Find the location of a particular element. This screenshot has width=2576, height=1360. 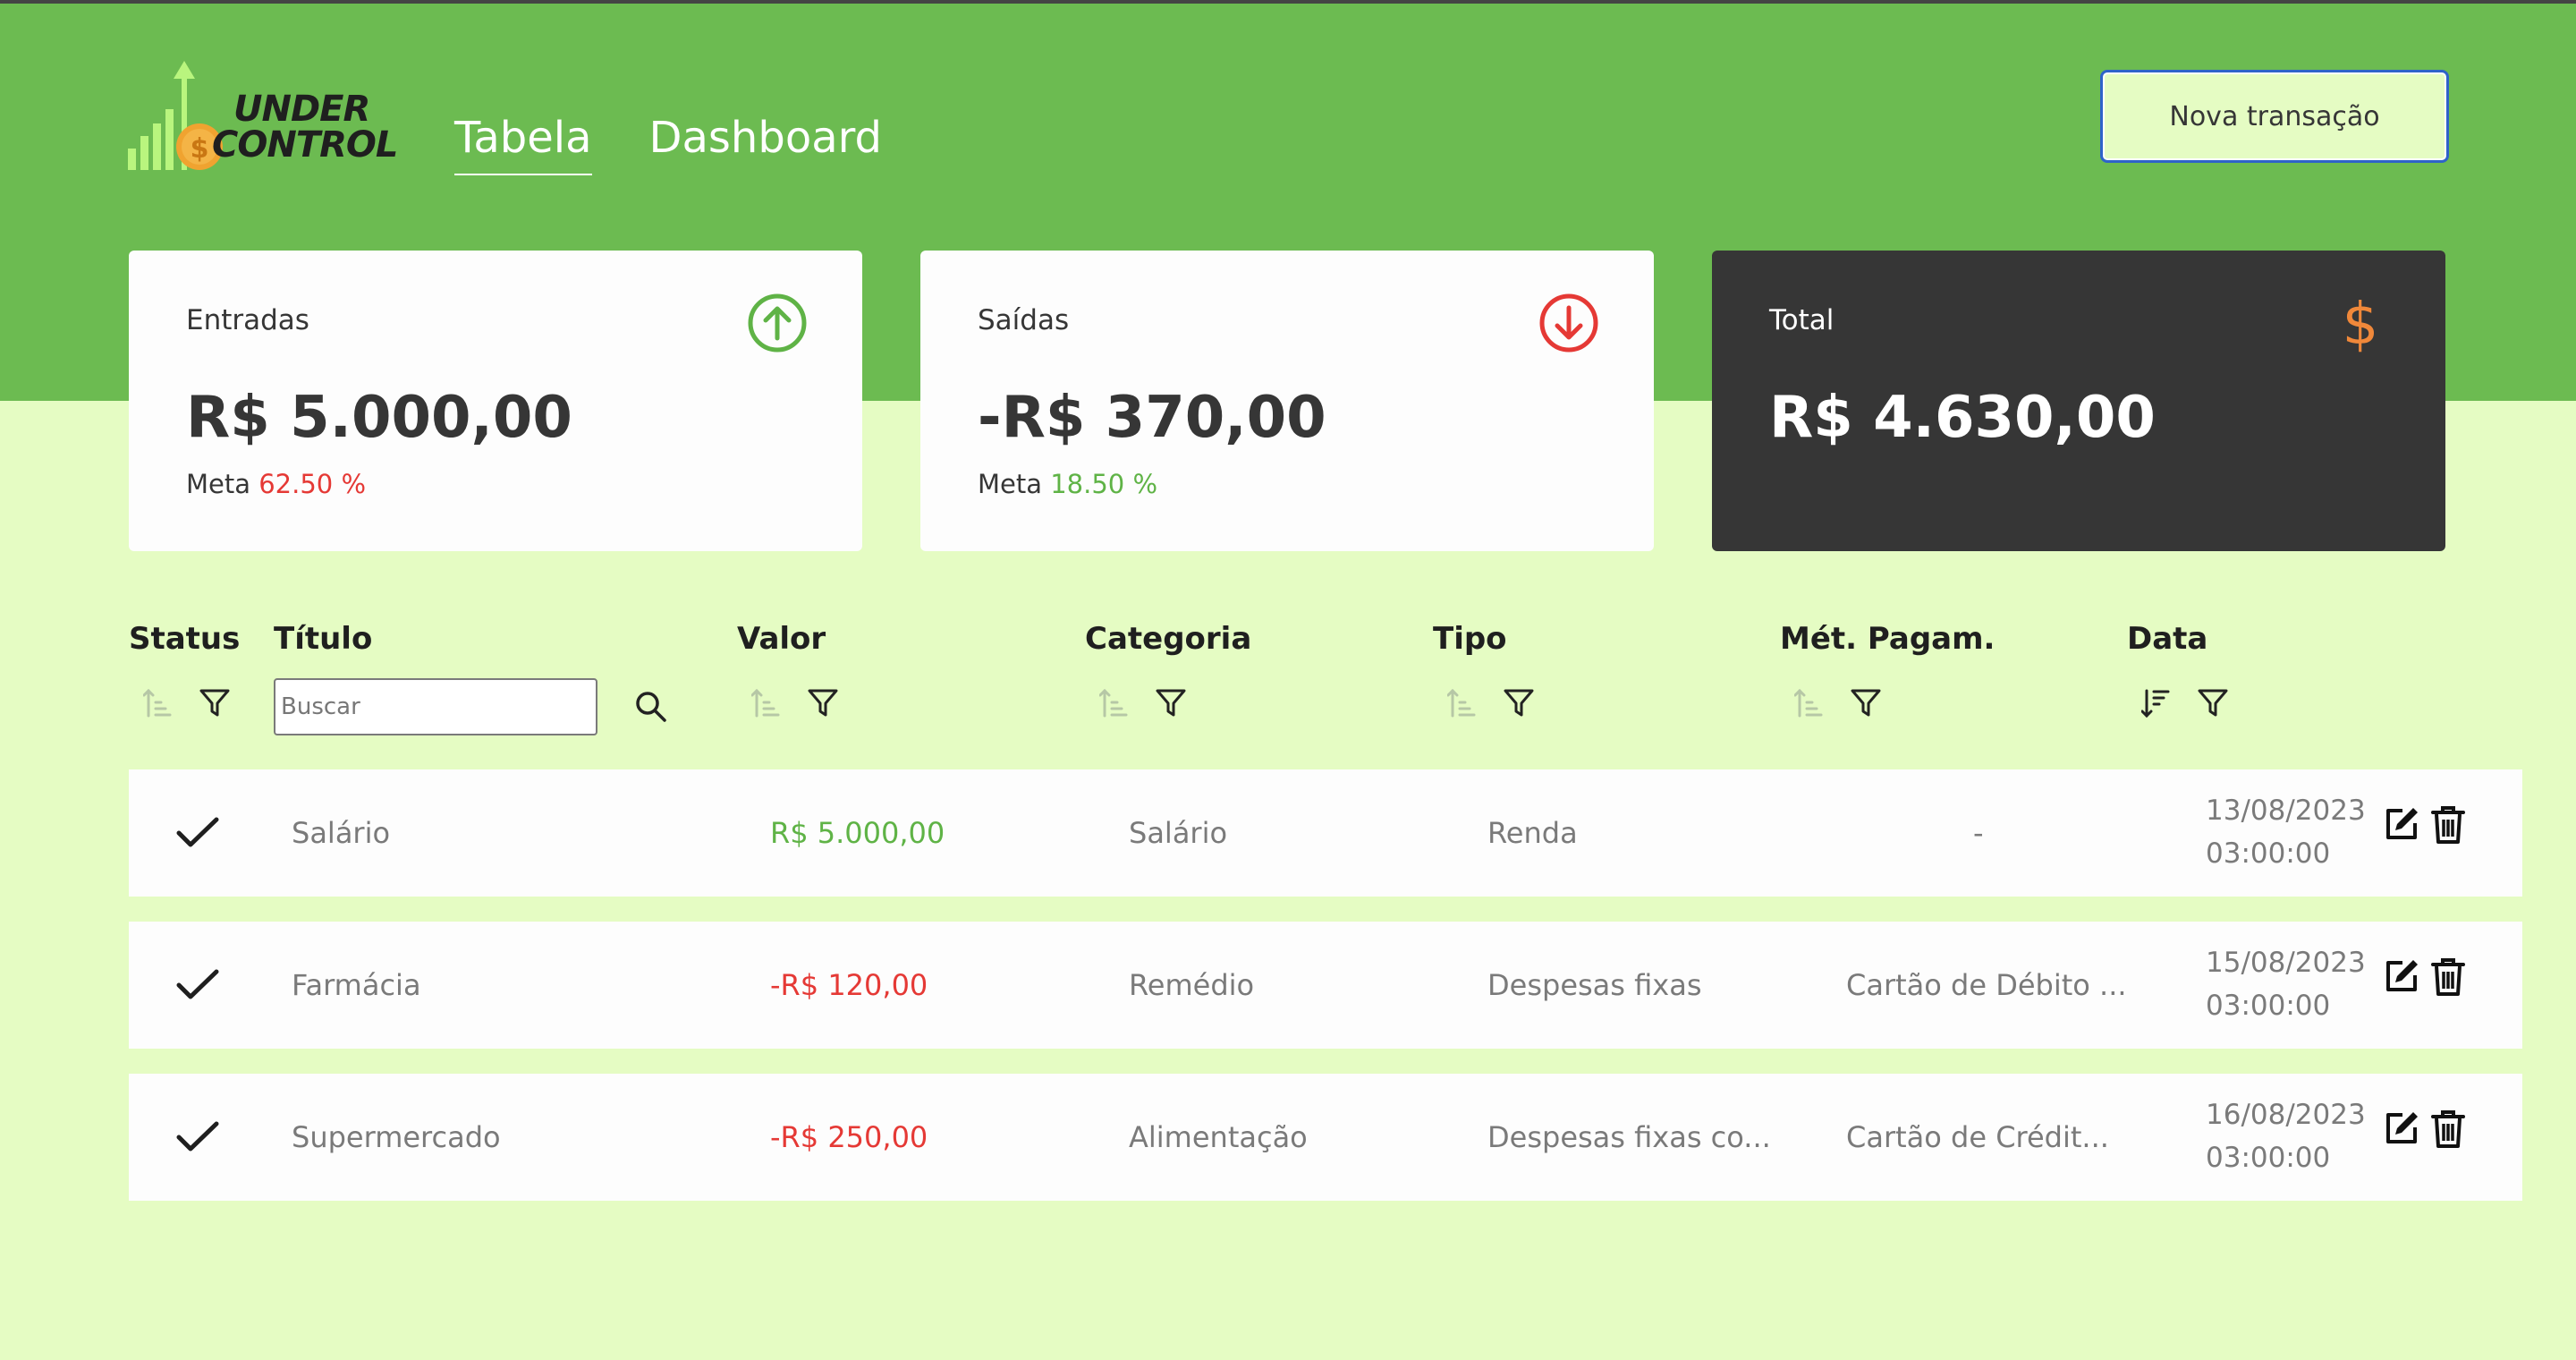

row-date-day: 15/08/2023 is located at coordinates (2286, 963).